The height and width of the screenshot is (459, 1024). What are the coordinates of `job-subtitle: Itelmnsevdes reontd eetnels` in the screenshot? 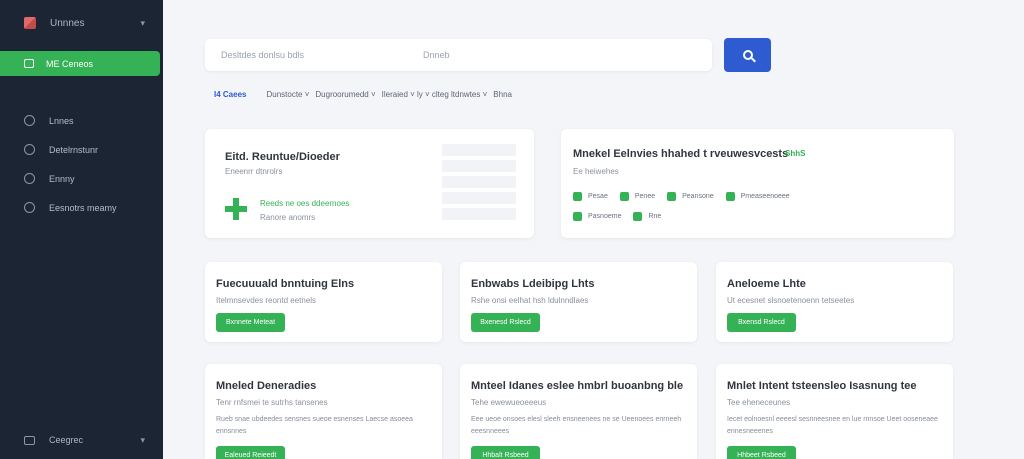 It's located at (266, 300).